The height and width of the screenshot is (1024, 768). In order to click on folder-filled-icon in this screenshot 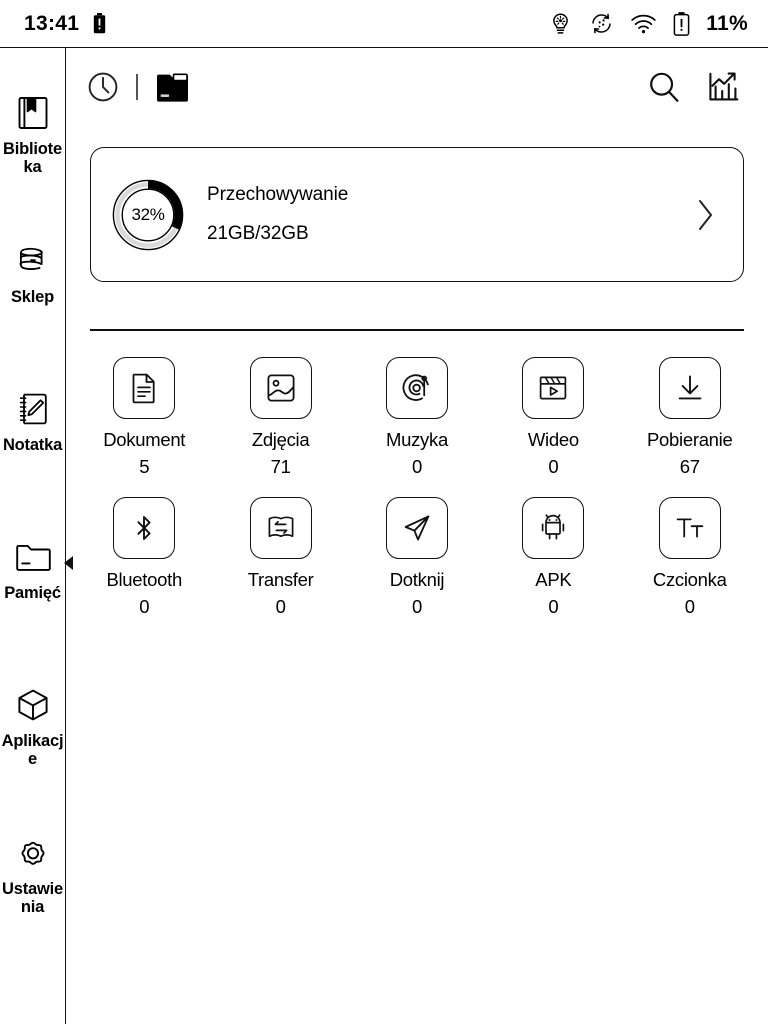, I will do `click(173, 87)`.